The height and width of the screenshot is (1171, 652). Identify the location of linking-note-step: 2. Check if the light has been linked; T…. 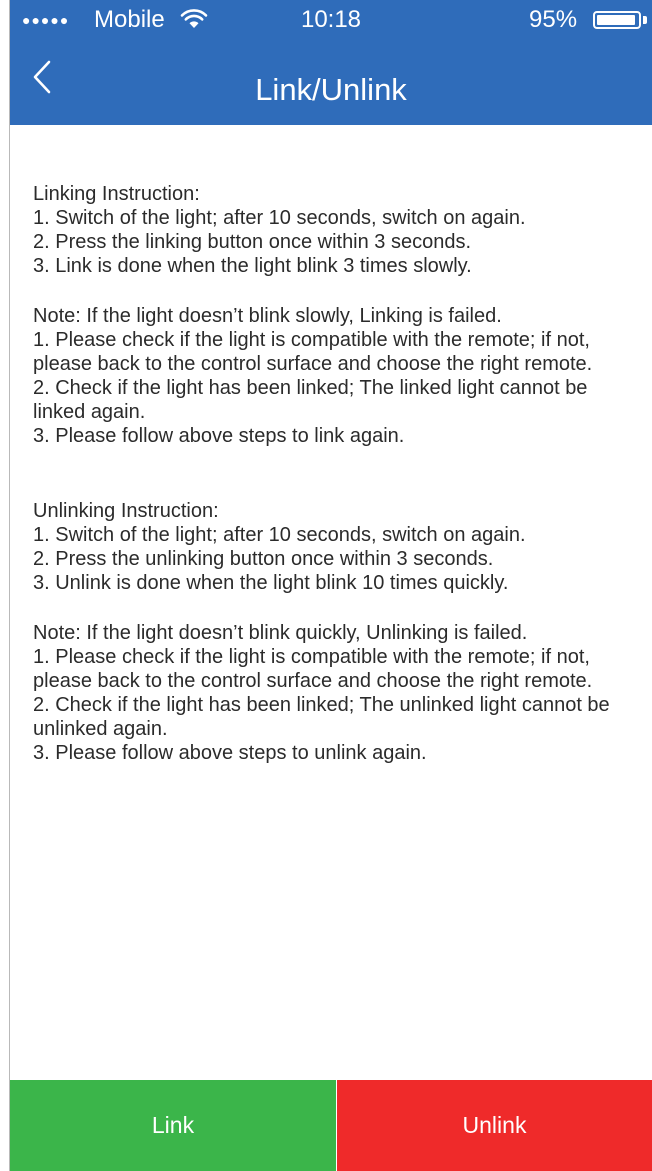
(310, 400).